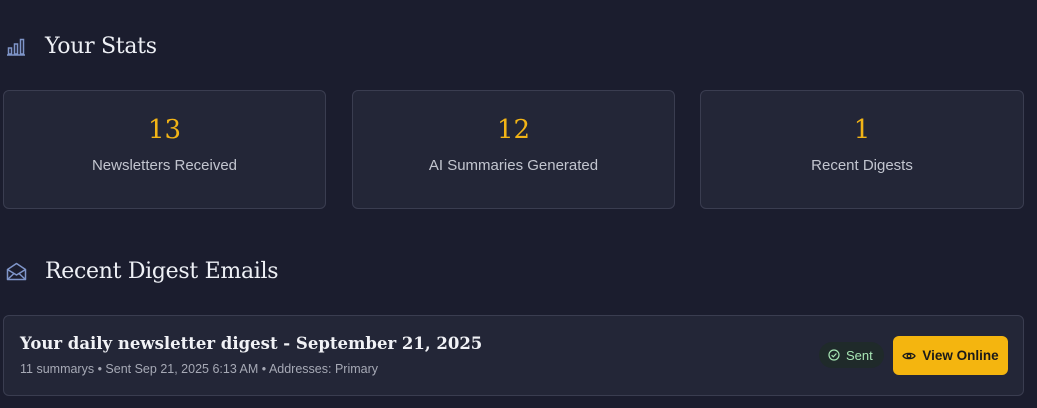  I want to click on stats-section-header: Your Stats, so click(81, 46).